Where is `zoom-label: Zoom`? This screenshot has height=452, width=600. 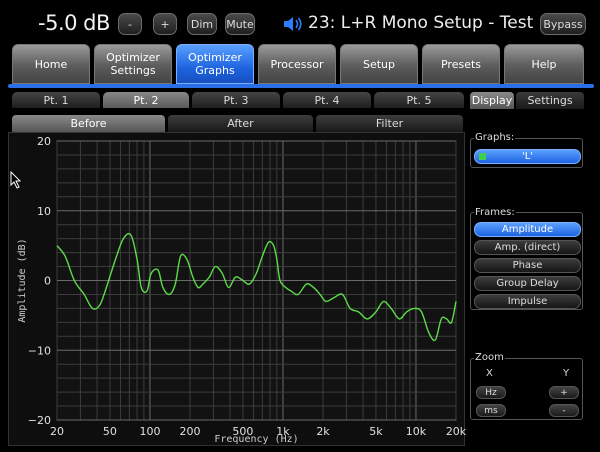
zoom-label: Zoom is located at coordinates (489, 357).